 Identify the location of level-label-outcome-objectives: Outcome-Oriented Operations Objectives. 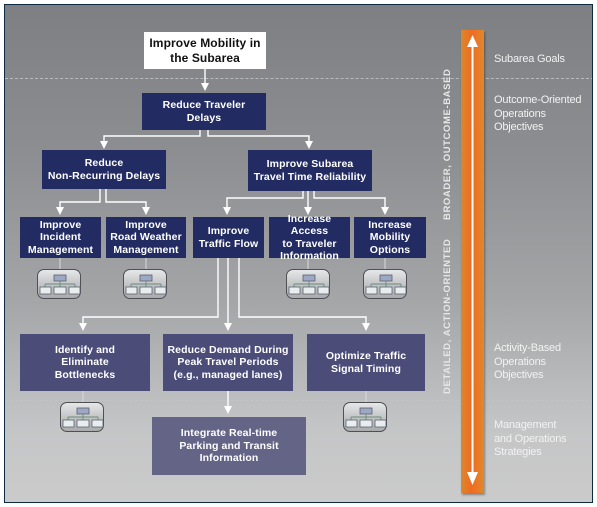
(538, 113).